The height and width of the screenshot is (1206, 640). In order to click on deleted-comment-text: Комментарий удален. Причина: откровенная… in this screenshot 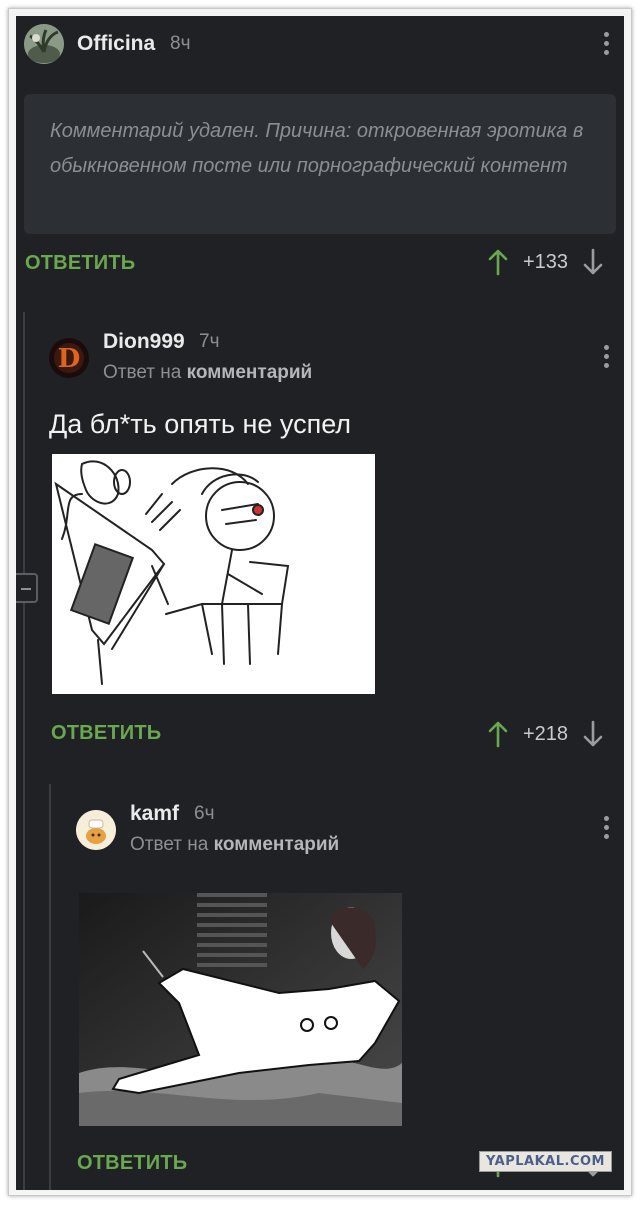, I will do `click(317, 148)`.